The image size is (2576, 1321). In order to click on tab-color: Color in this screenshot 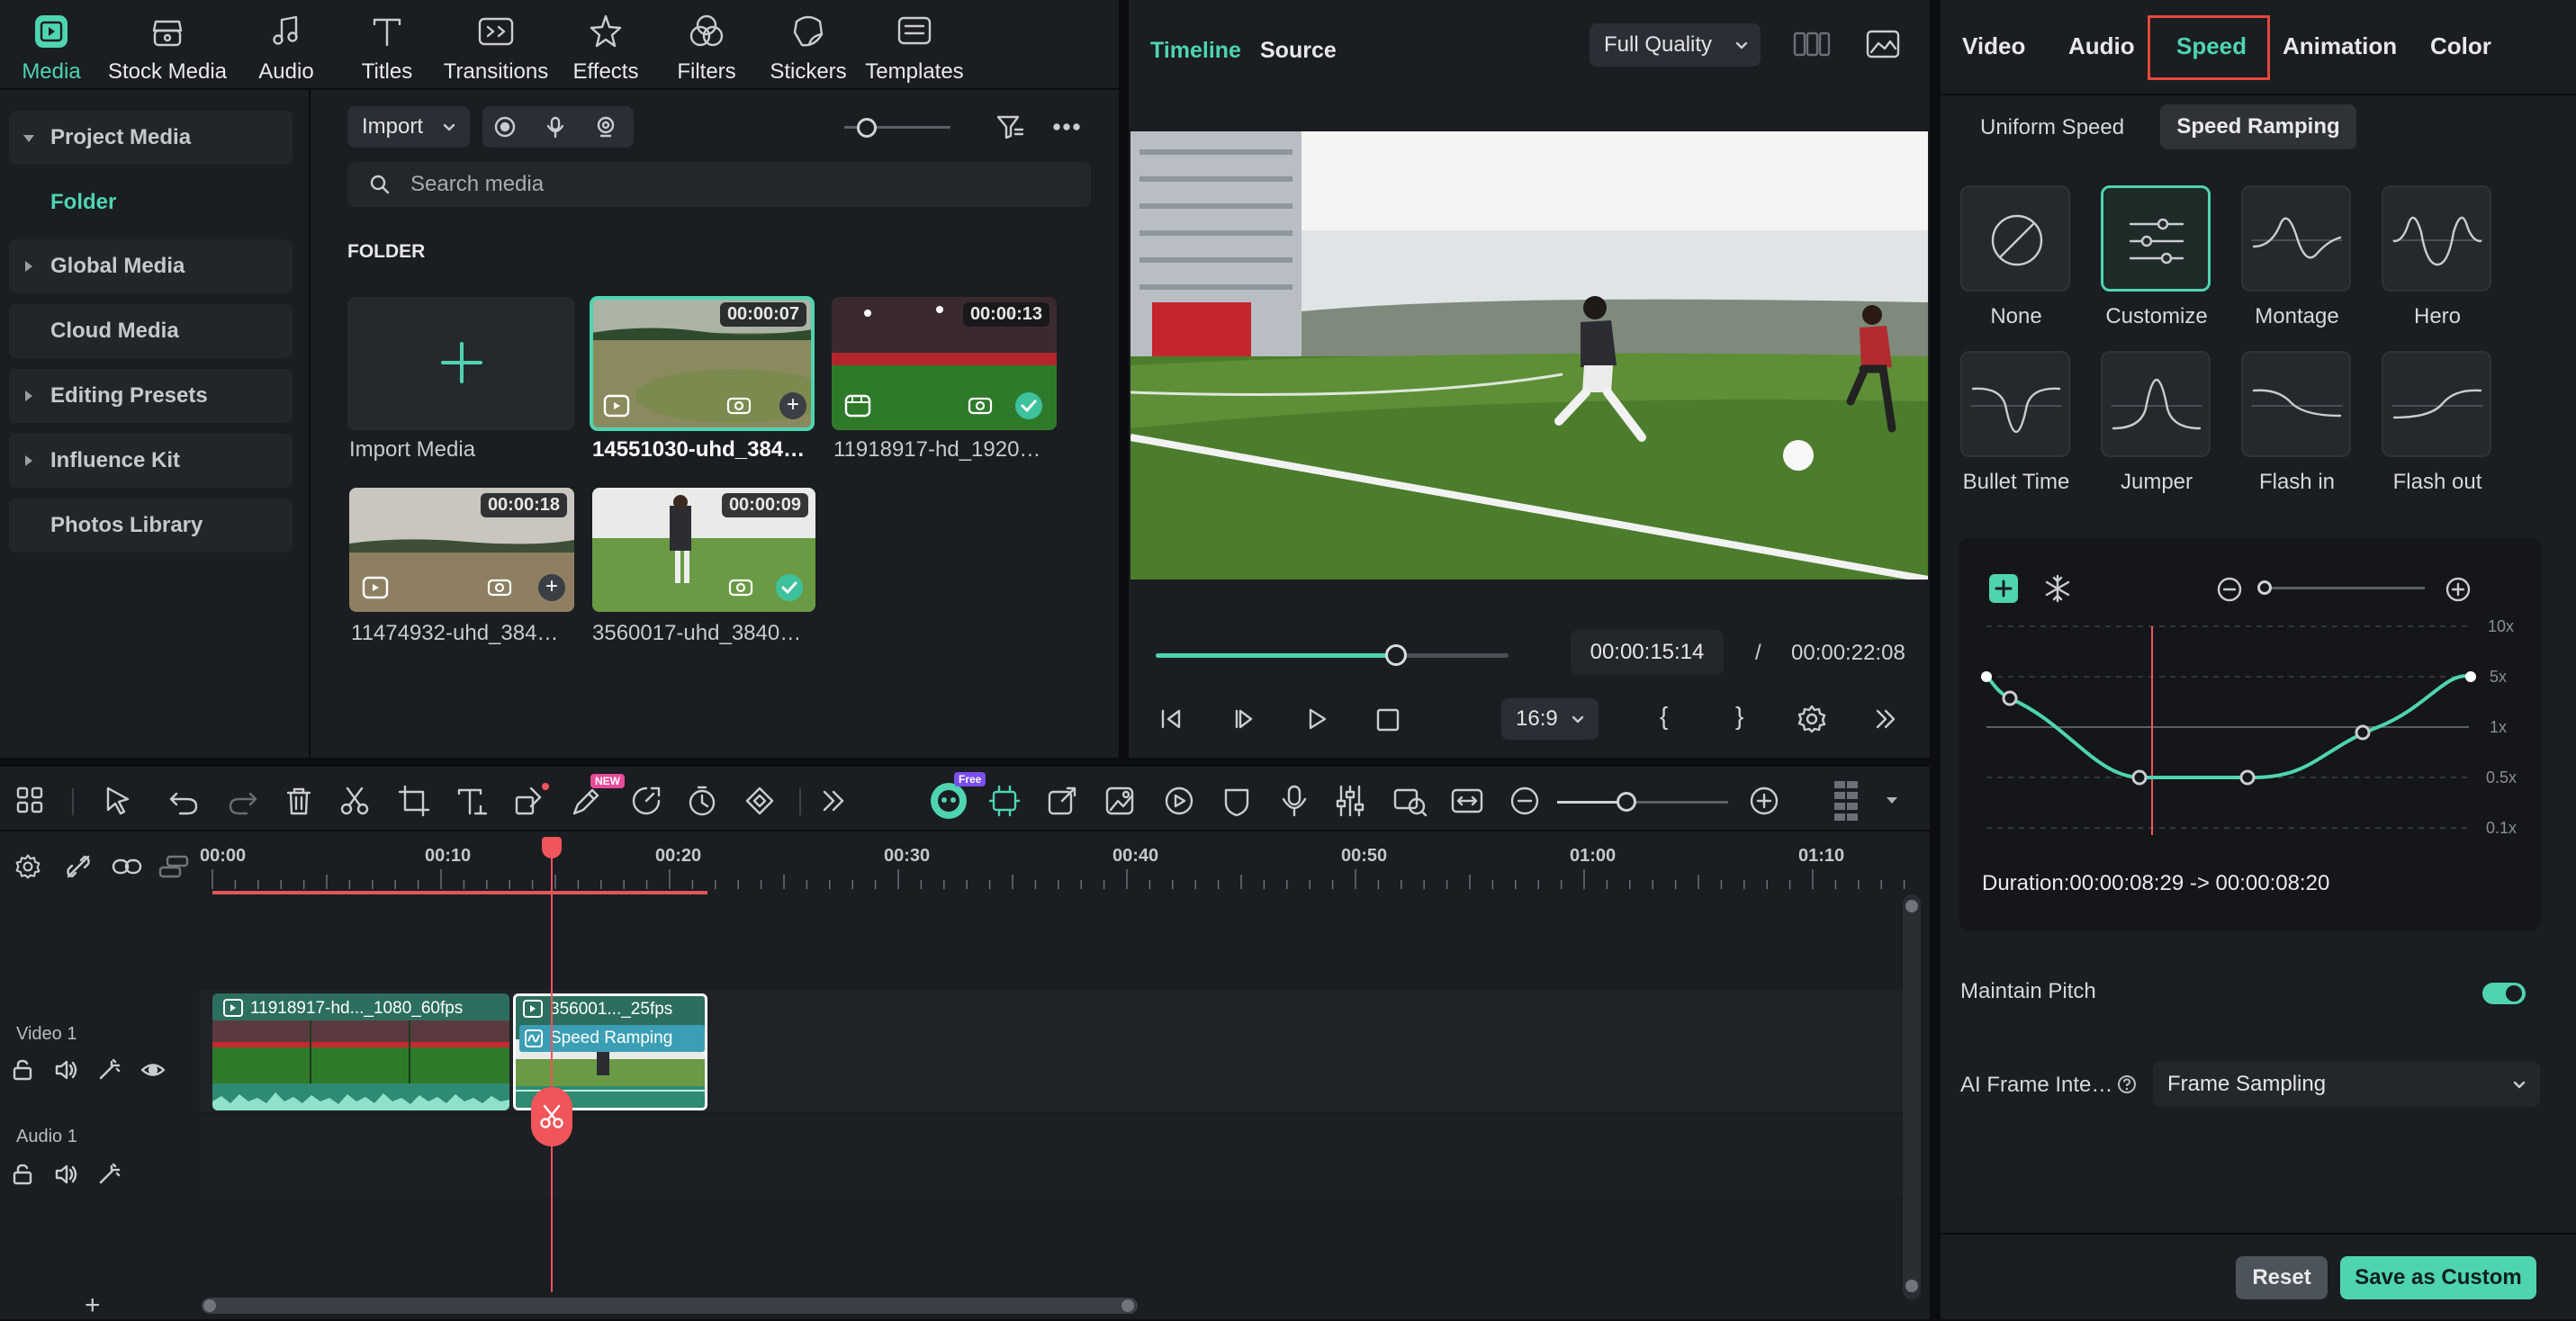, I will do `click(2460, 46)`.